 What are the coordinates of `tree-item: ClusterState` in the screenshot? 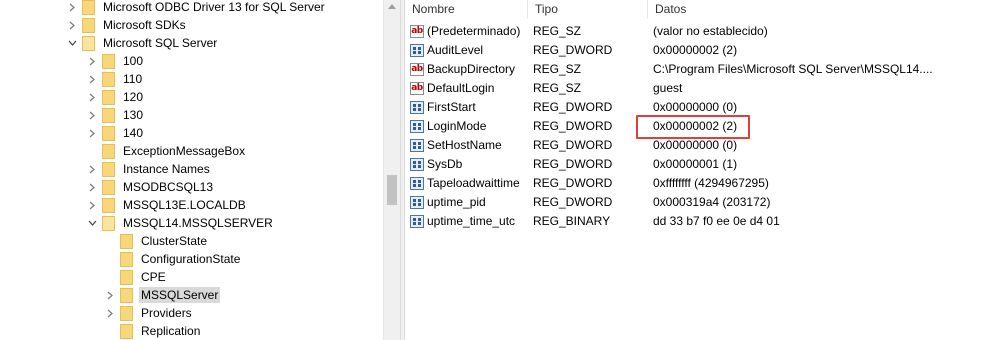 It's located at (156, 241).